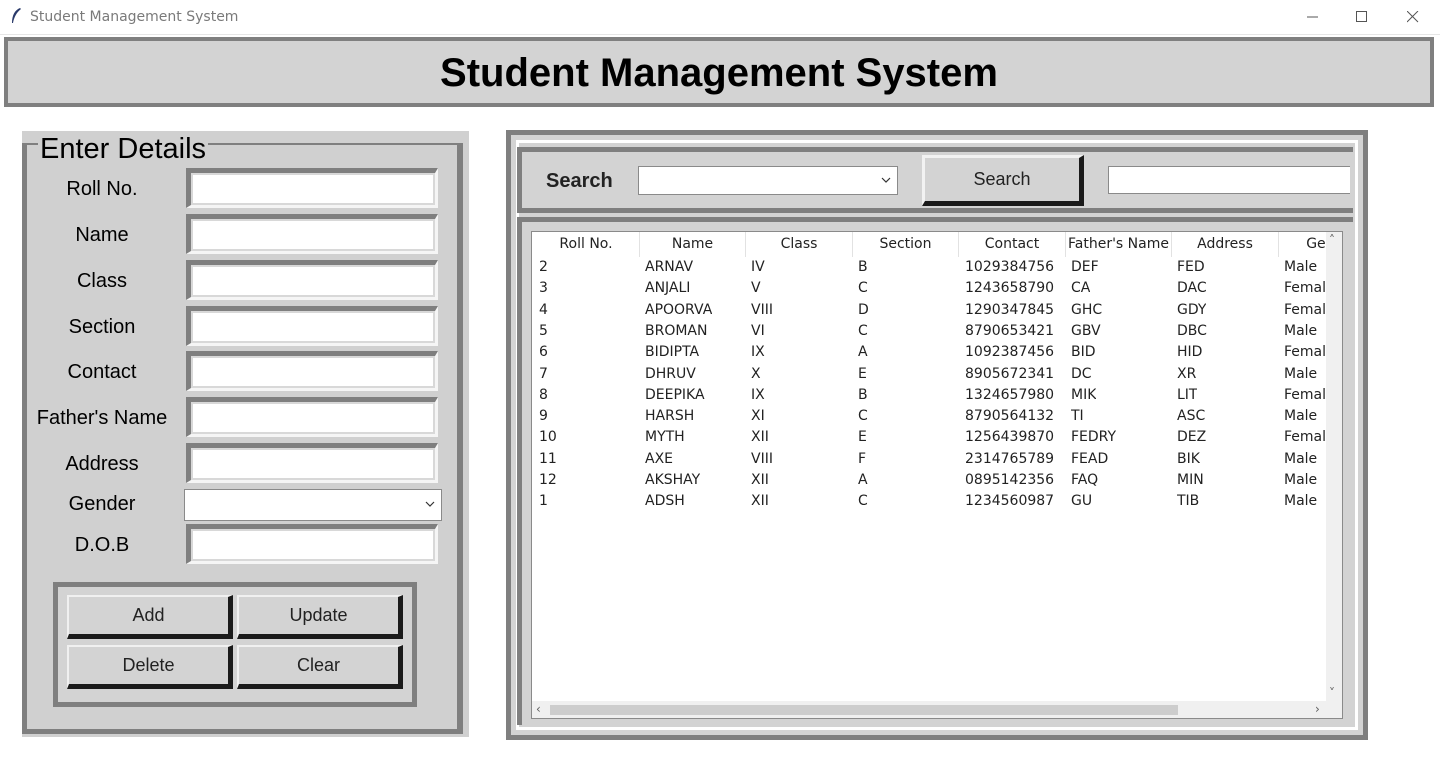 The image size is (1440, 781). I want to click on section-input, so click(312, 326).